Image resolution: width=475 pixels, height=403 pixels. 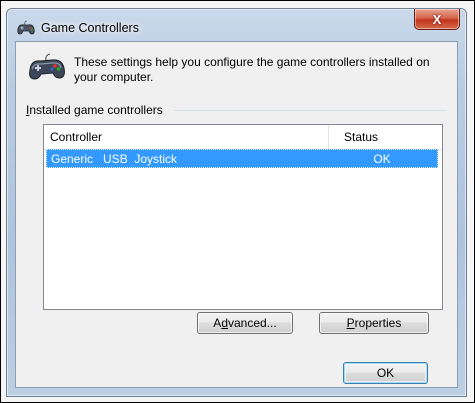 I want to click on list-item: Generic USB Joystick OK, so click(x=242, y=158).